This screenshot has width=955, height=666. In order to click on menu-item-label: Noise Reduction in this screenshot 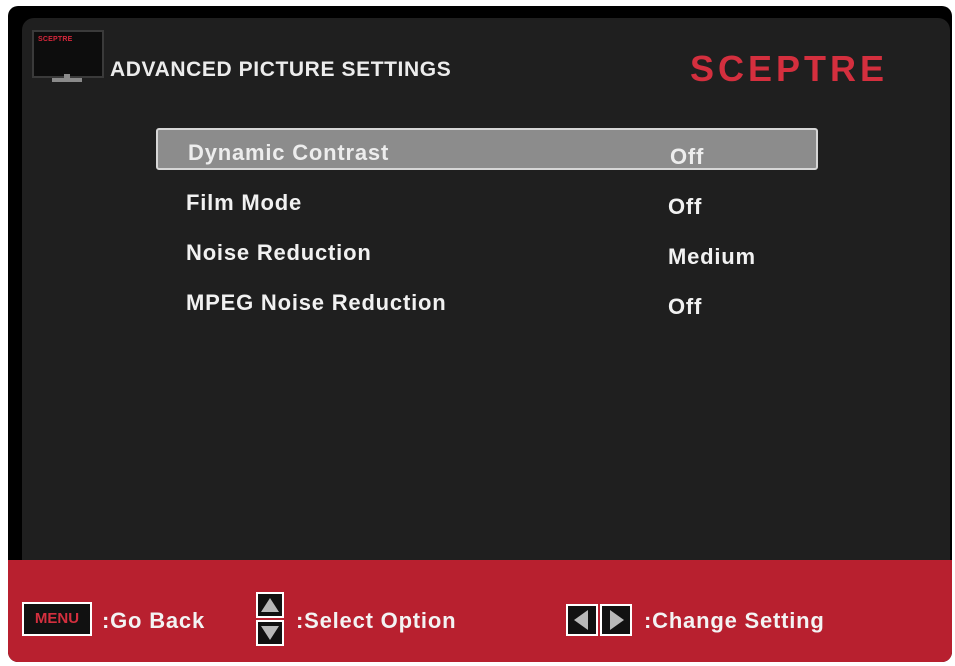, I will do `click(279, 252)`.